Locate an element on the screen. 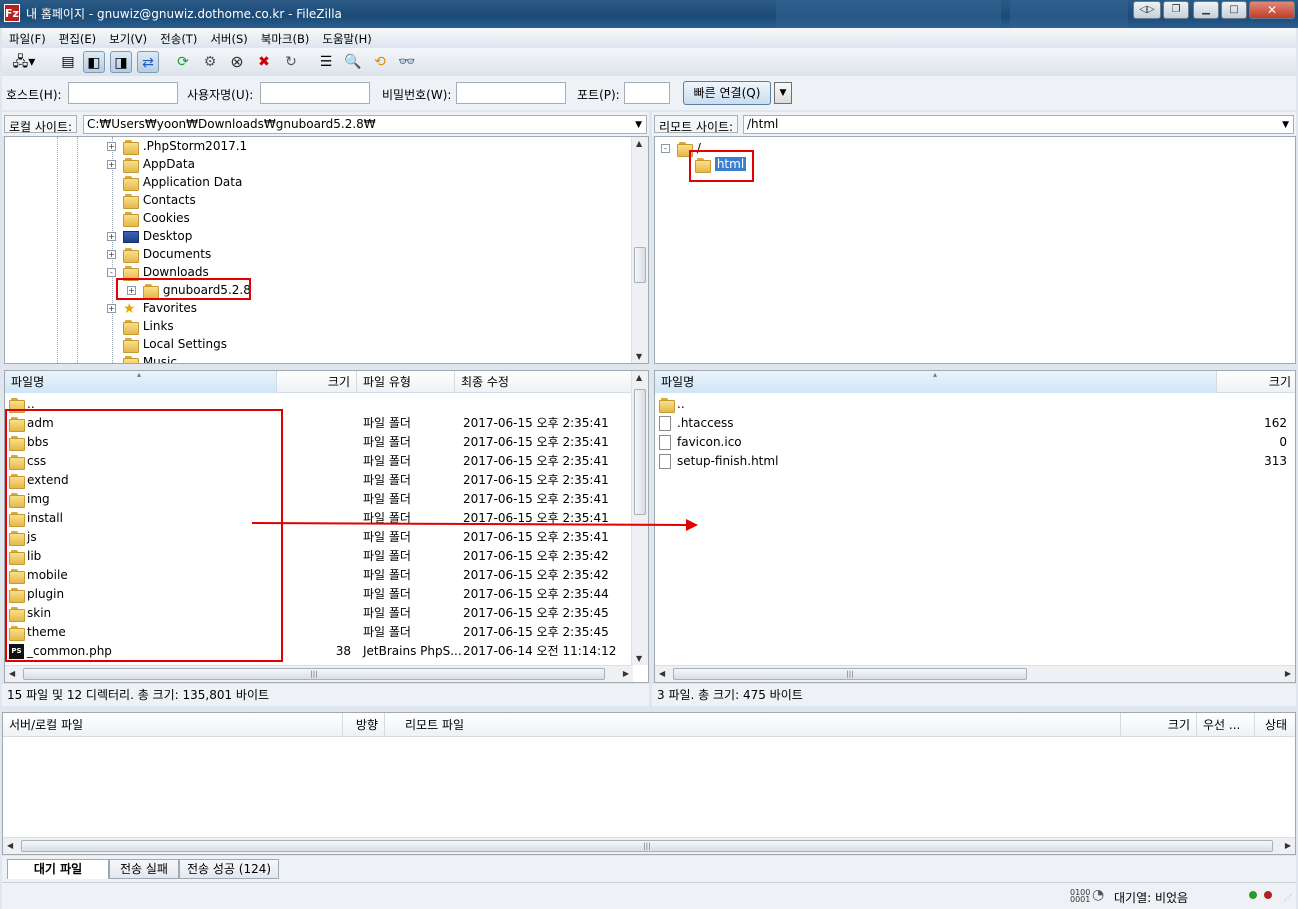  remote-list-hscrollbar: ◀ ||| ▶ is located at coordinates (975, 673).